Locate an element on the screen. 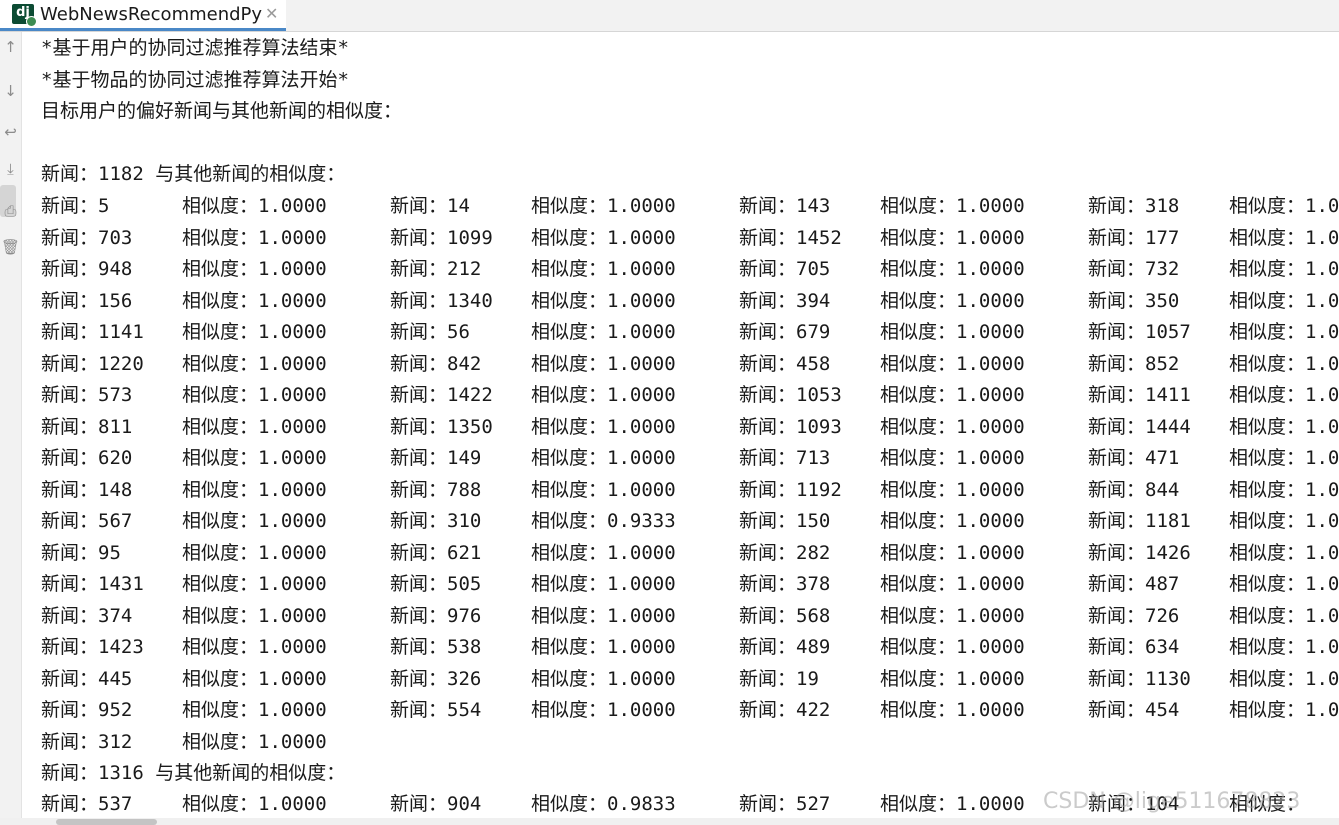 This screenshot has height=825, width=1339. news-id-cell: 新闻：1192 is located at coordinates (790, 489).